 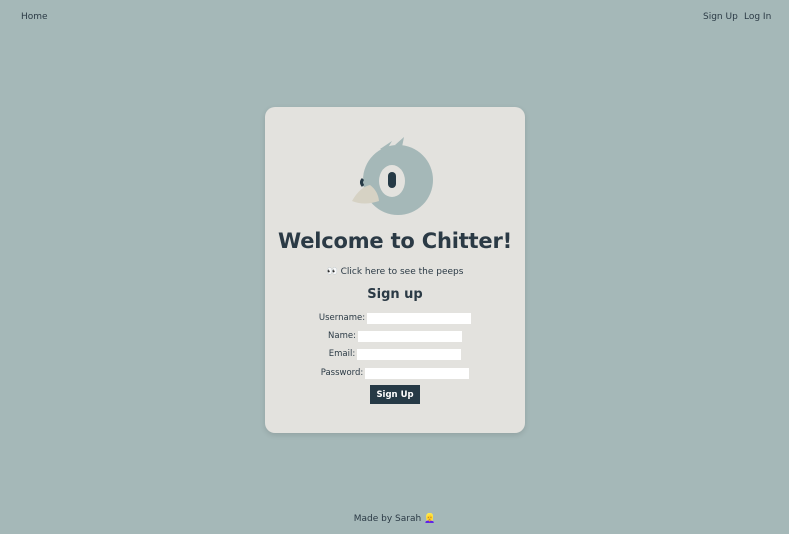 I want to click on name-input, so click(x=409, y=336).